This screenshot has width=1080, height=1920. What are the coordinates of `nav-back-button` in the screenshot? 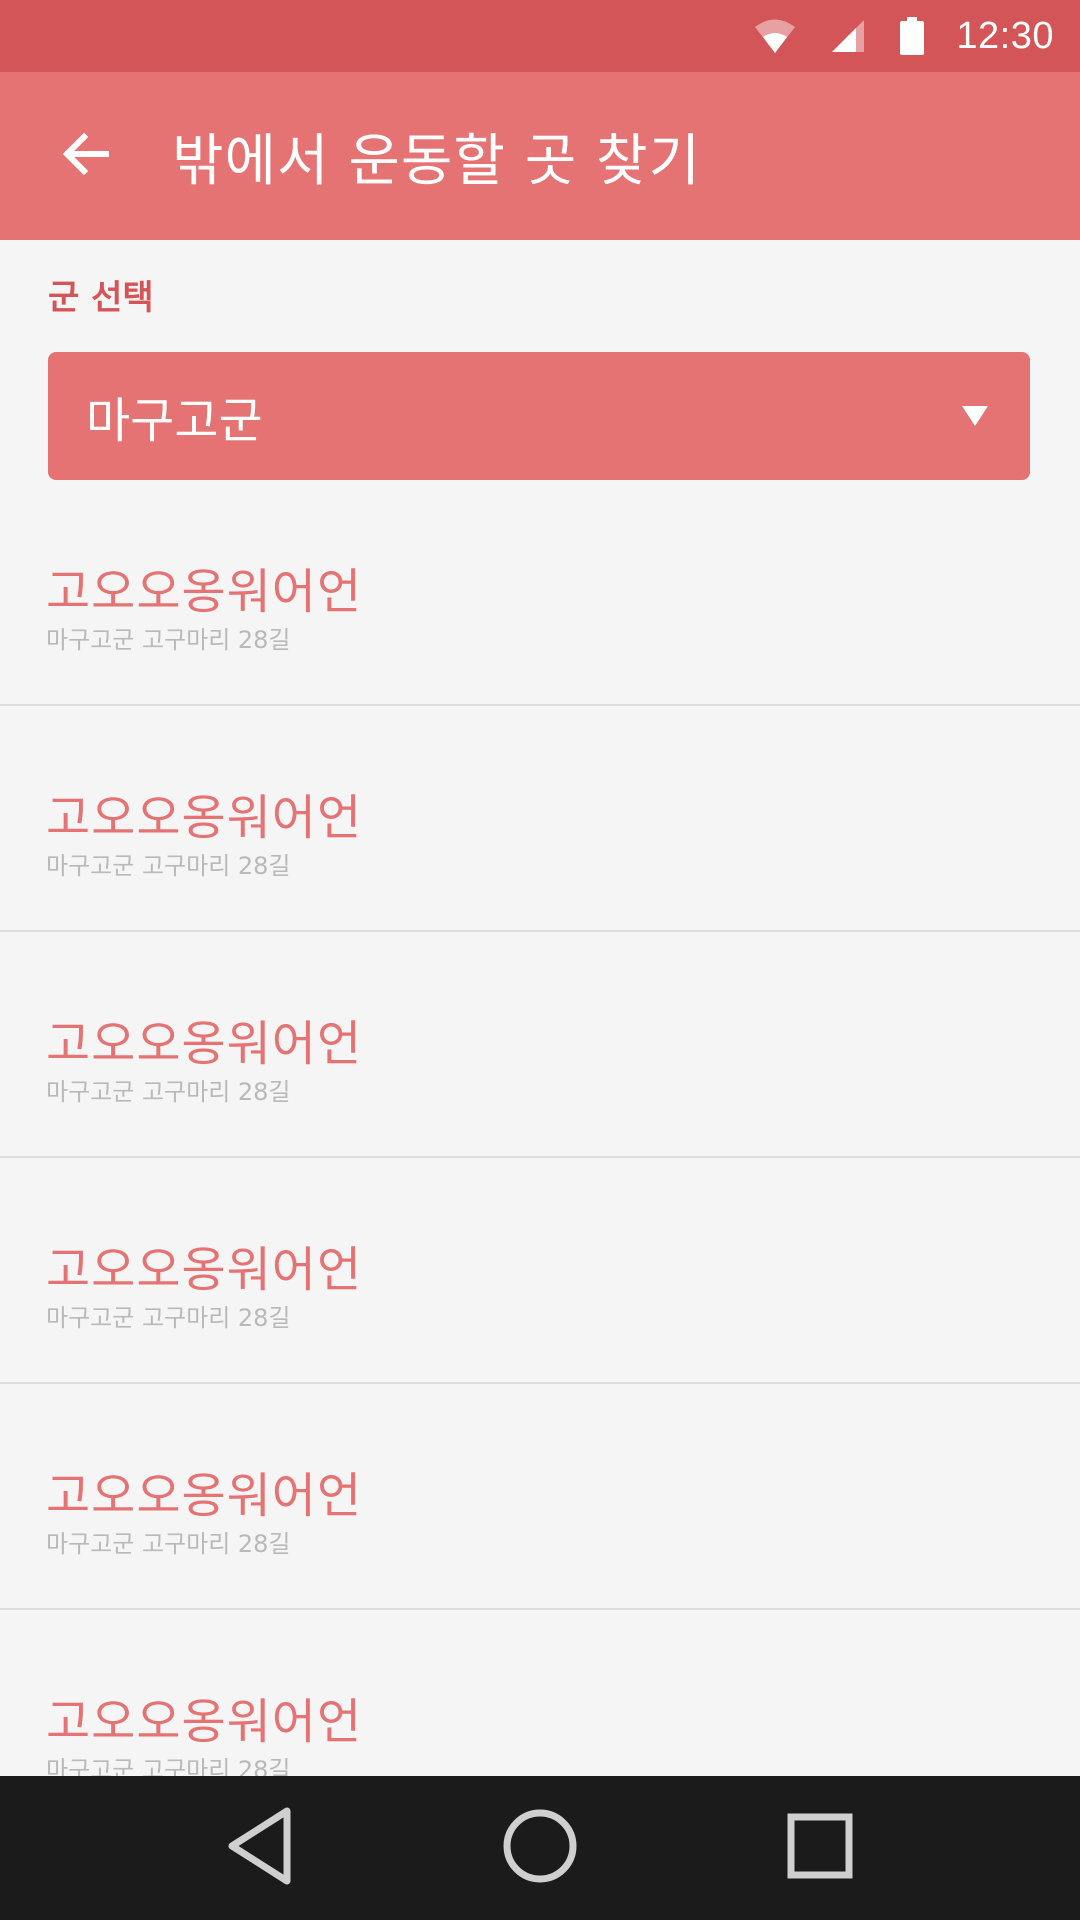 It's located at (260, 1848).